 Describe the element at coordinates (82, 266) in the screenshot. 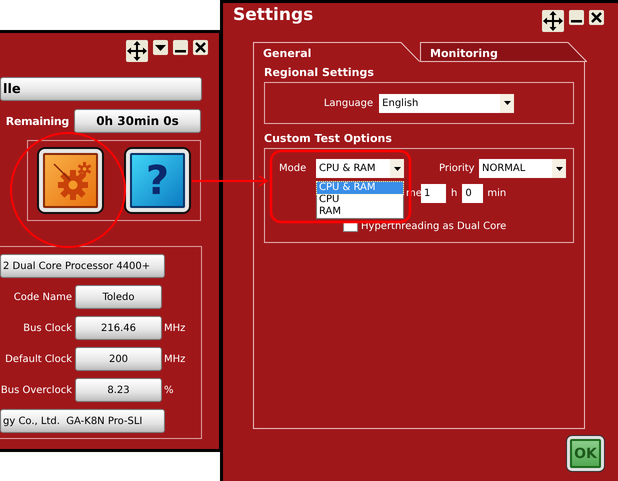

I see `processor-field: 2 Dual Core Processor 4400+` at that location.